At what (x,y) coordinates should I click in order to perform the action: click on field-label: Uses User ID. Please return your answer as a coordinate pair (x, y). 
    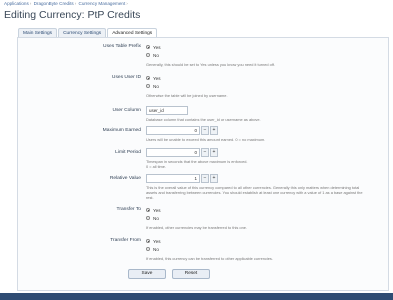
    Looking at the image, I should click on (126, 77).